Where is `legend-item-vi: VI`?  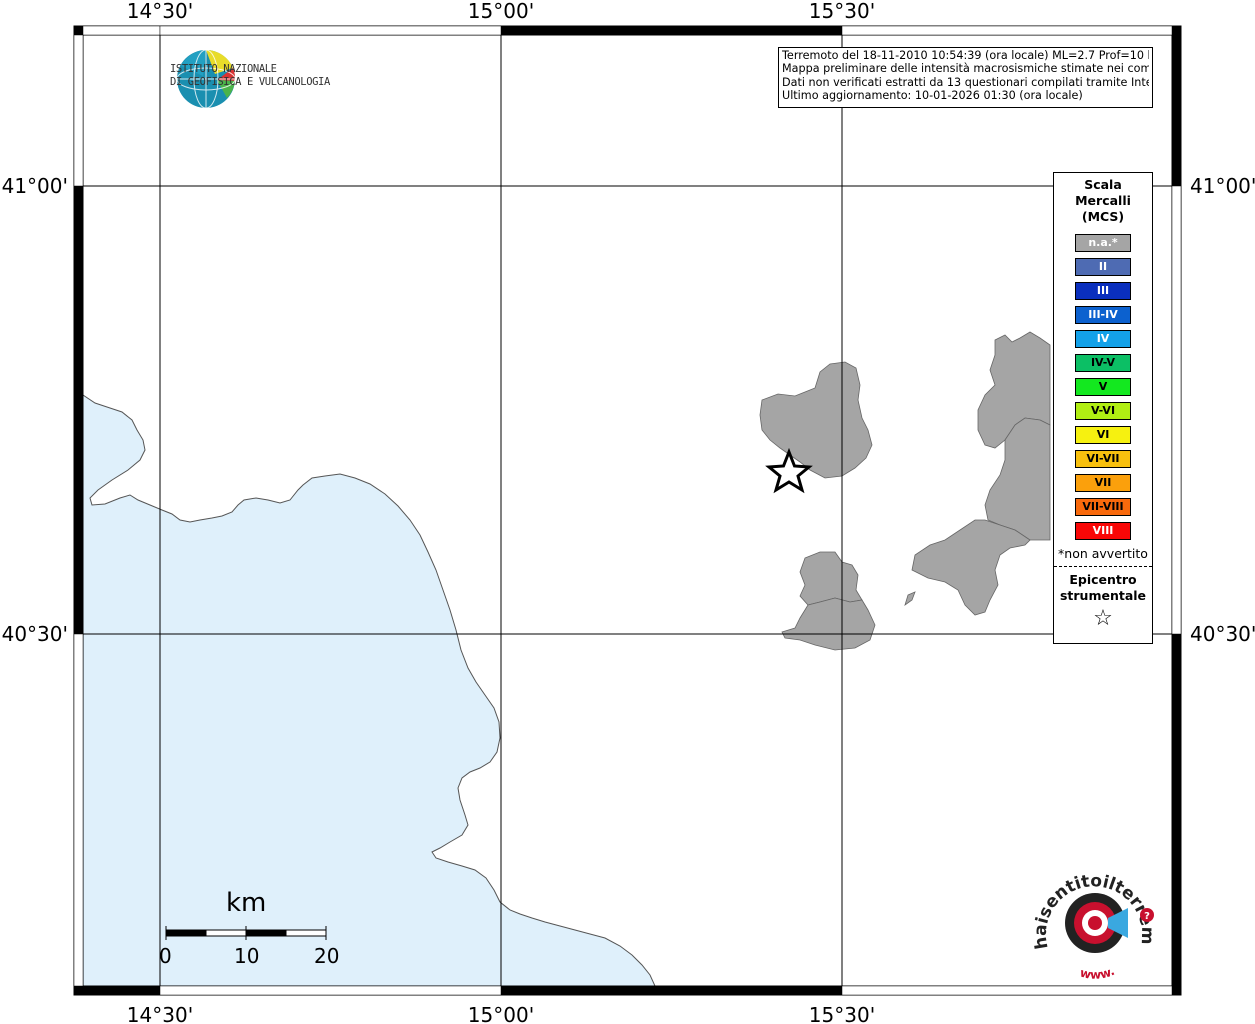
legend-item-vi: VI is located at coordinates (1103, 435).